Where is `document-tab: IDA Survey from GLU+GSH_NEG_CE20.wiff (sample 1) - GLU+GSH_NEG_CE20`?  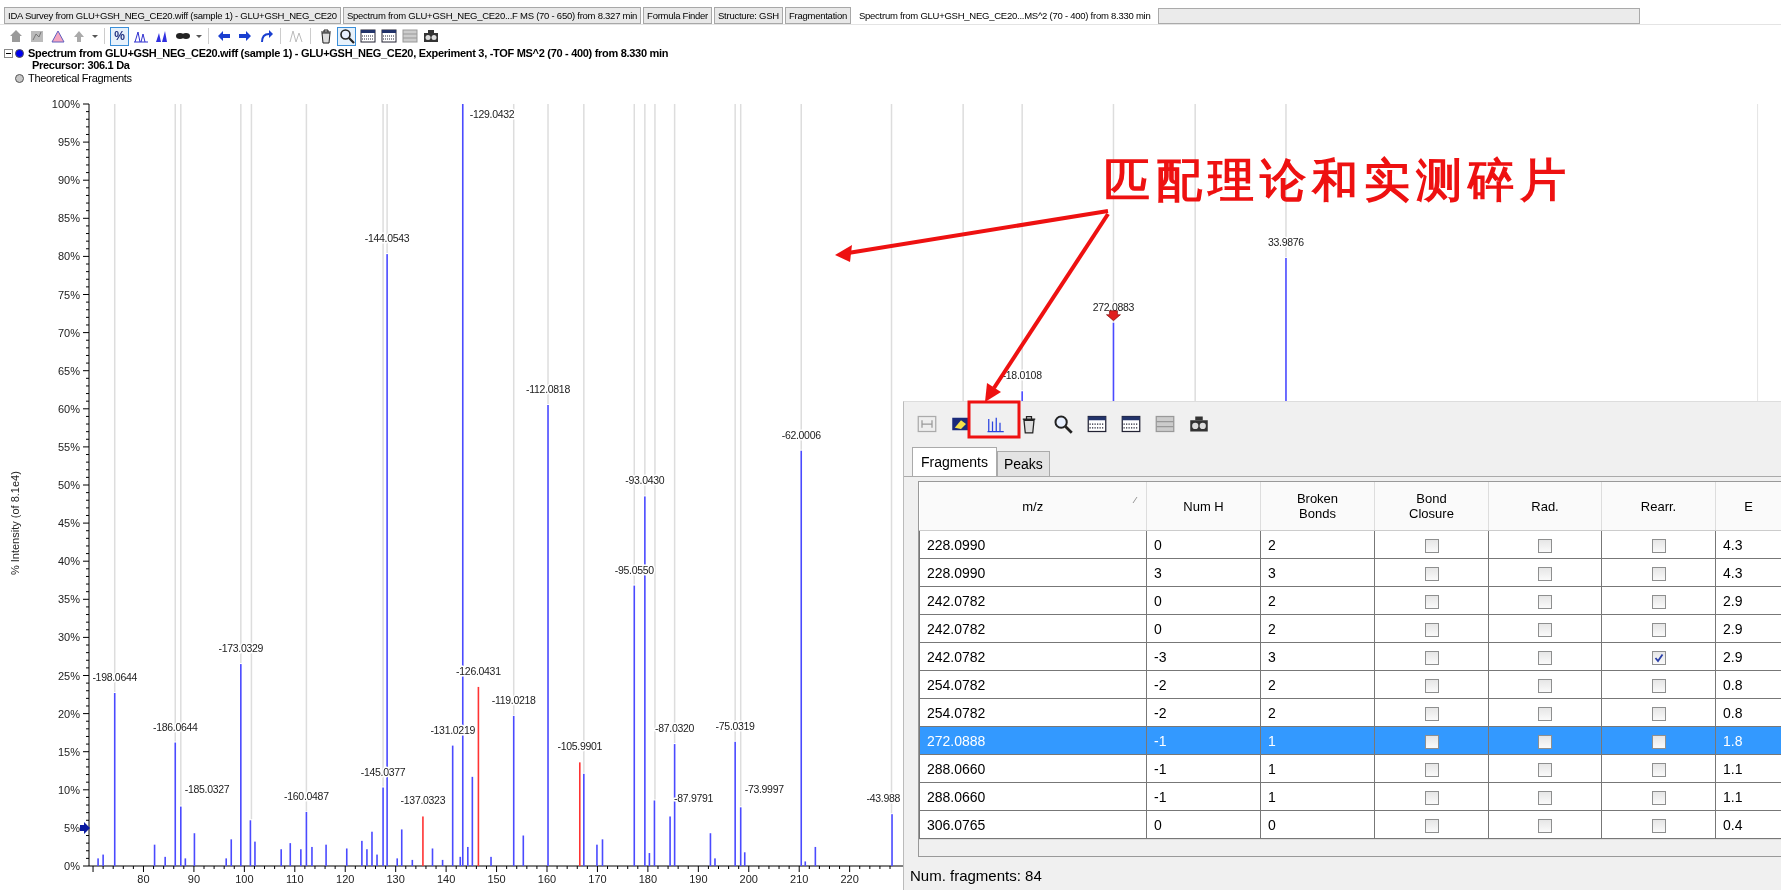 document-tab: IDA Survey from GLU+GSH_NEG_CE20.wiff (sample 1) - GLU+GSH_NEG_CE20 is located at coordinates (172, 15).